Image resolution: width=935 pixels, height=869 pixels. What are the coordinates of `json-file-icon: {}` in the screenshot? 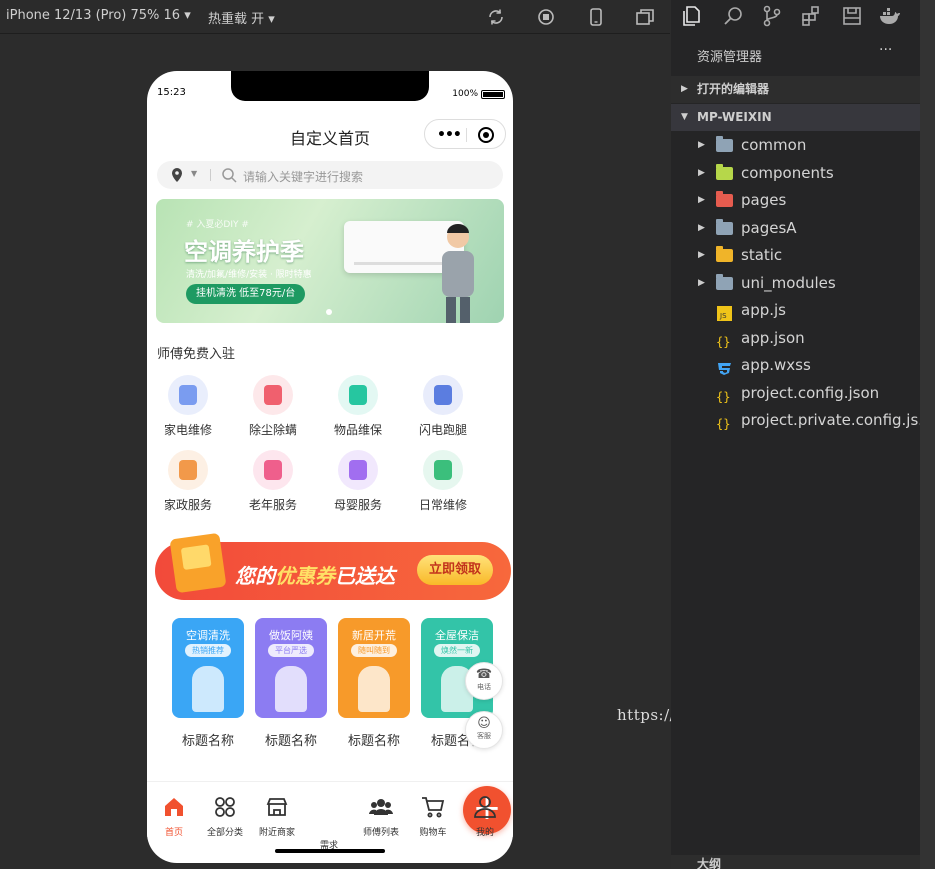 It's located at (725, 395).